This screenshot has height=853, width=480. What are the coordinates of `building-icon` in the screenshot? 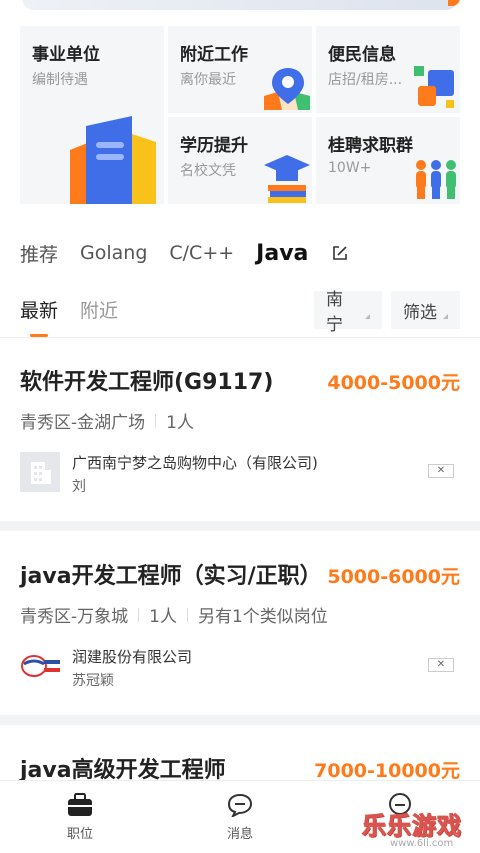 It's located at (113, 160).